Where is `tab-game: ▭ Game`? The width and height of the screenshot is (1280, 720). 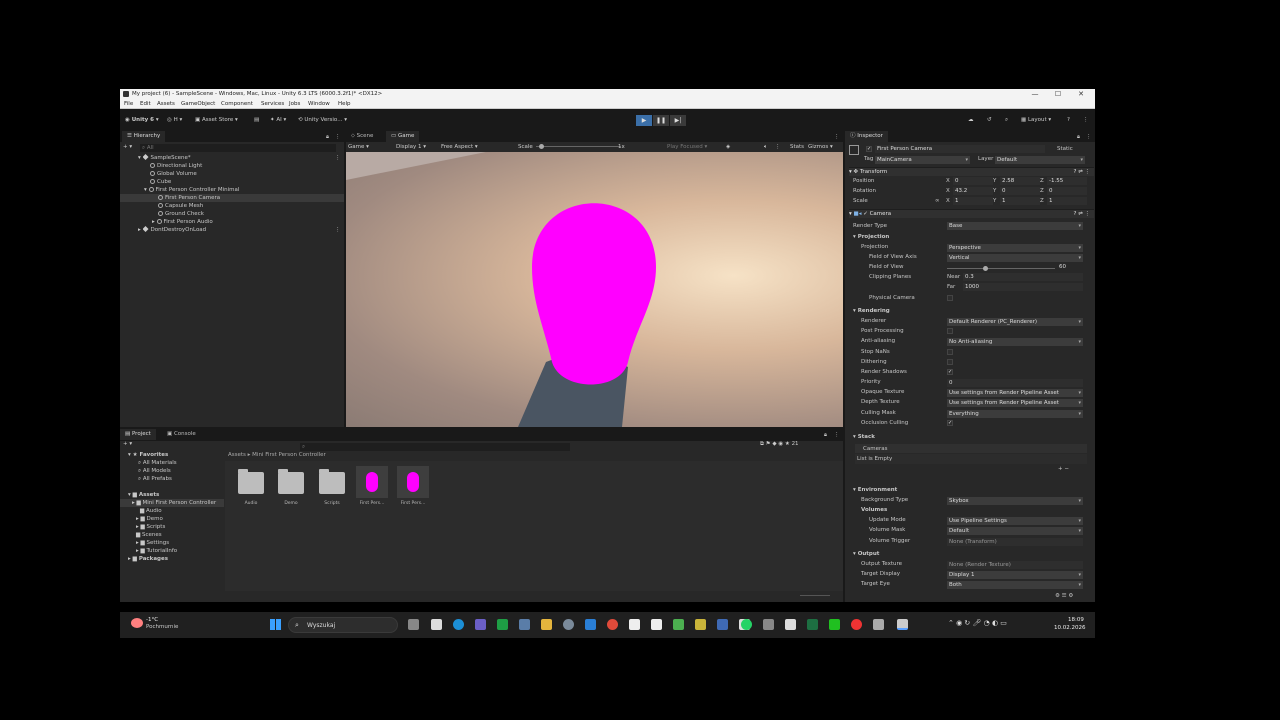
tab-game: ▭ Game is located at coordinates (403, 136).